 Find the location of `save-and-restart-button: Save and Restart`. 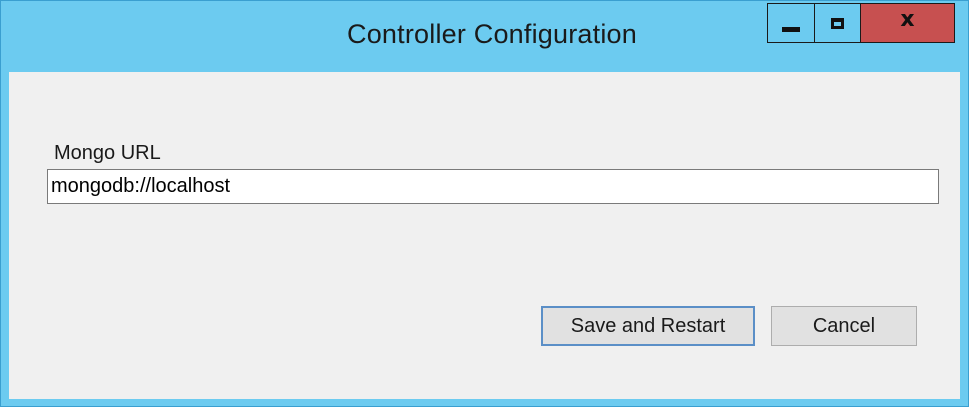

save-and-restart-button: Save and Restart is located at coordinates (648, 326).